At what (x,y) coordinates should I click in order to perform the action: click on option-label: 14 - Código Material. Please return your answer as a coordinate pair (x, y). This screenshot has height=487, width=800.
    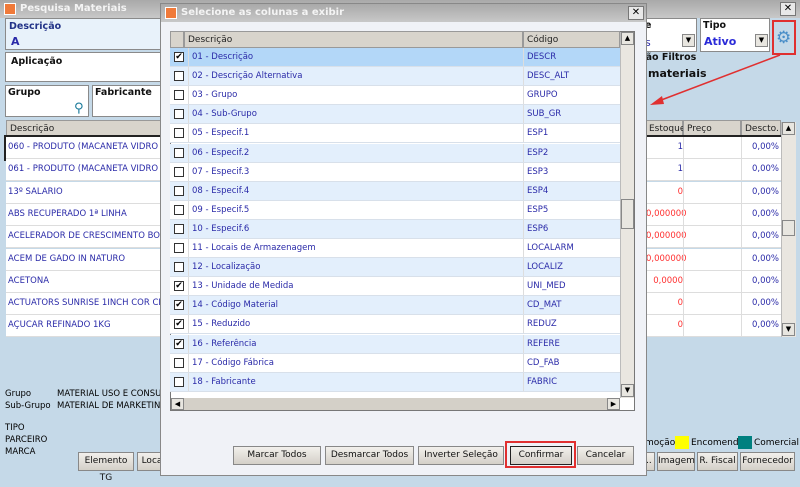
    Looking at the image, I should click on (233, 305).